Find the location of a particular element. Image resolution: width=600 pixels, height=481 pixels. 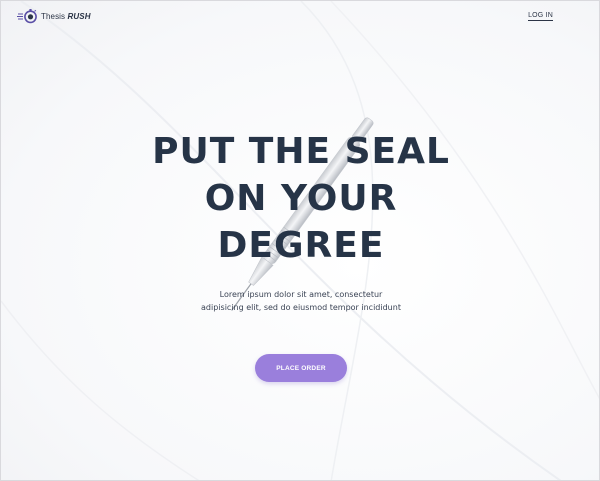

headline-line: PUT THE SEAL is located at coordinates (301, 151).